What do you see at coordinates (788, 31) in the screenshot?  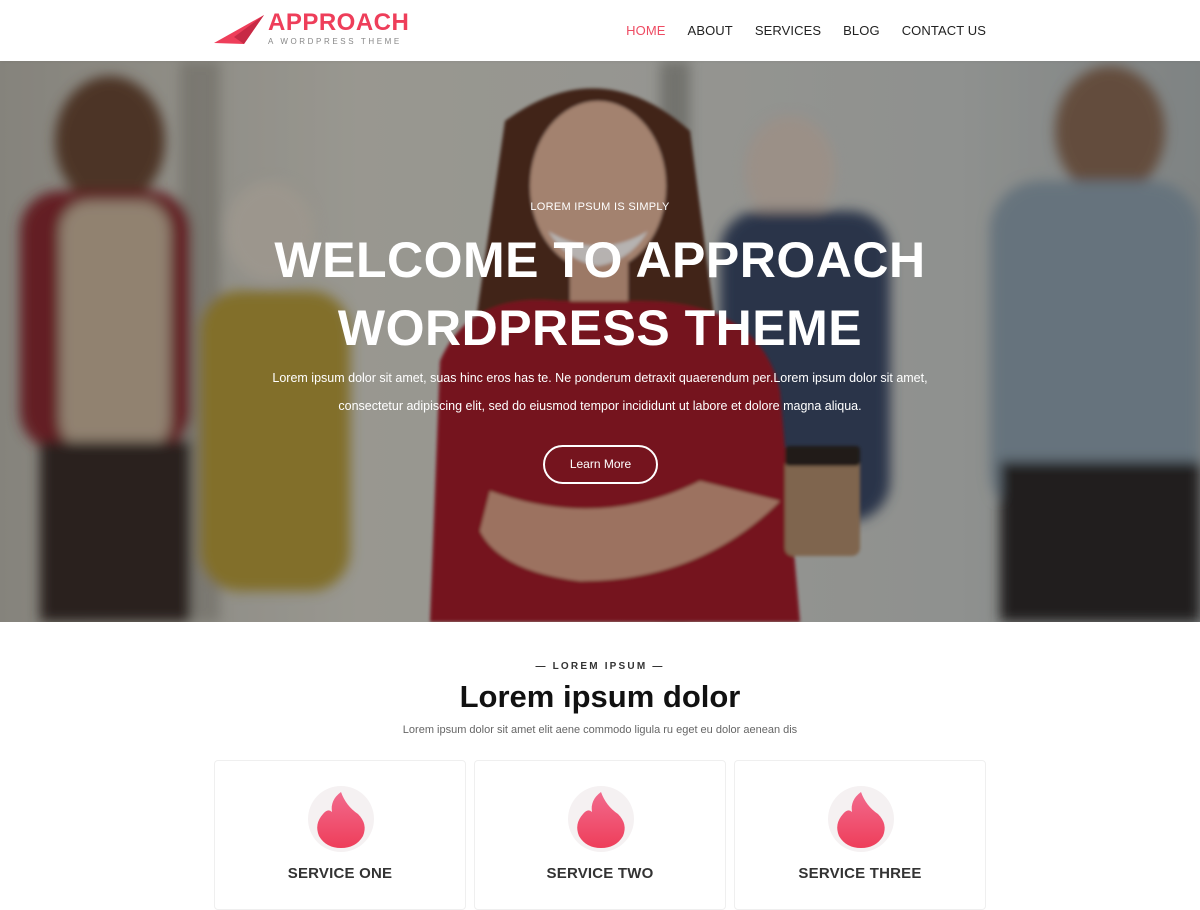 I see `nav-item-services: SERVICES` at bounding box center [788, 31].